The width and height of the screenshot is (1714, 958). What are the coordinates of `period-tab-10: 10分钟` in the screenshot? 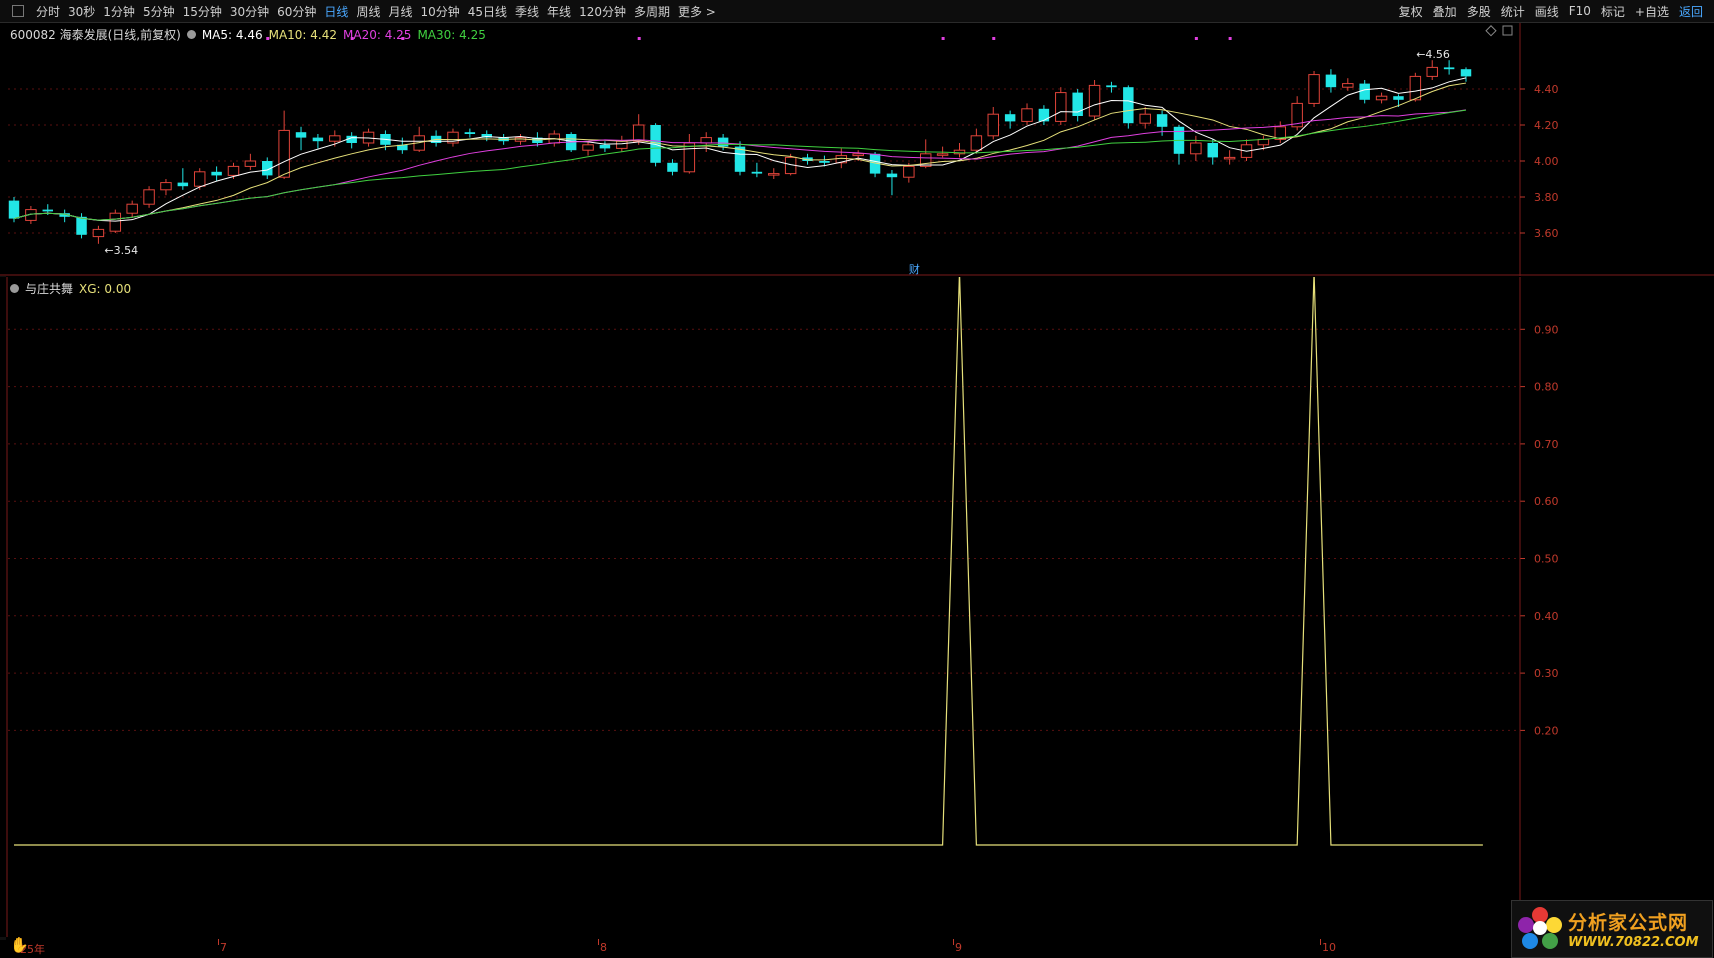 It's located at (439, 11).